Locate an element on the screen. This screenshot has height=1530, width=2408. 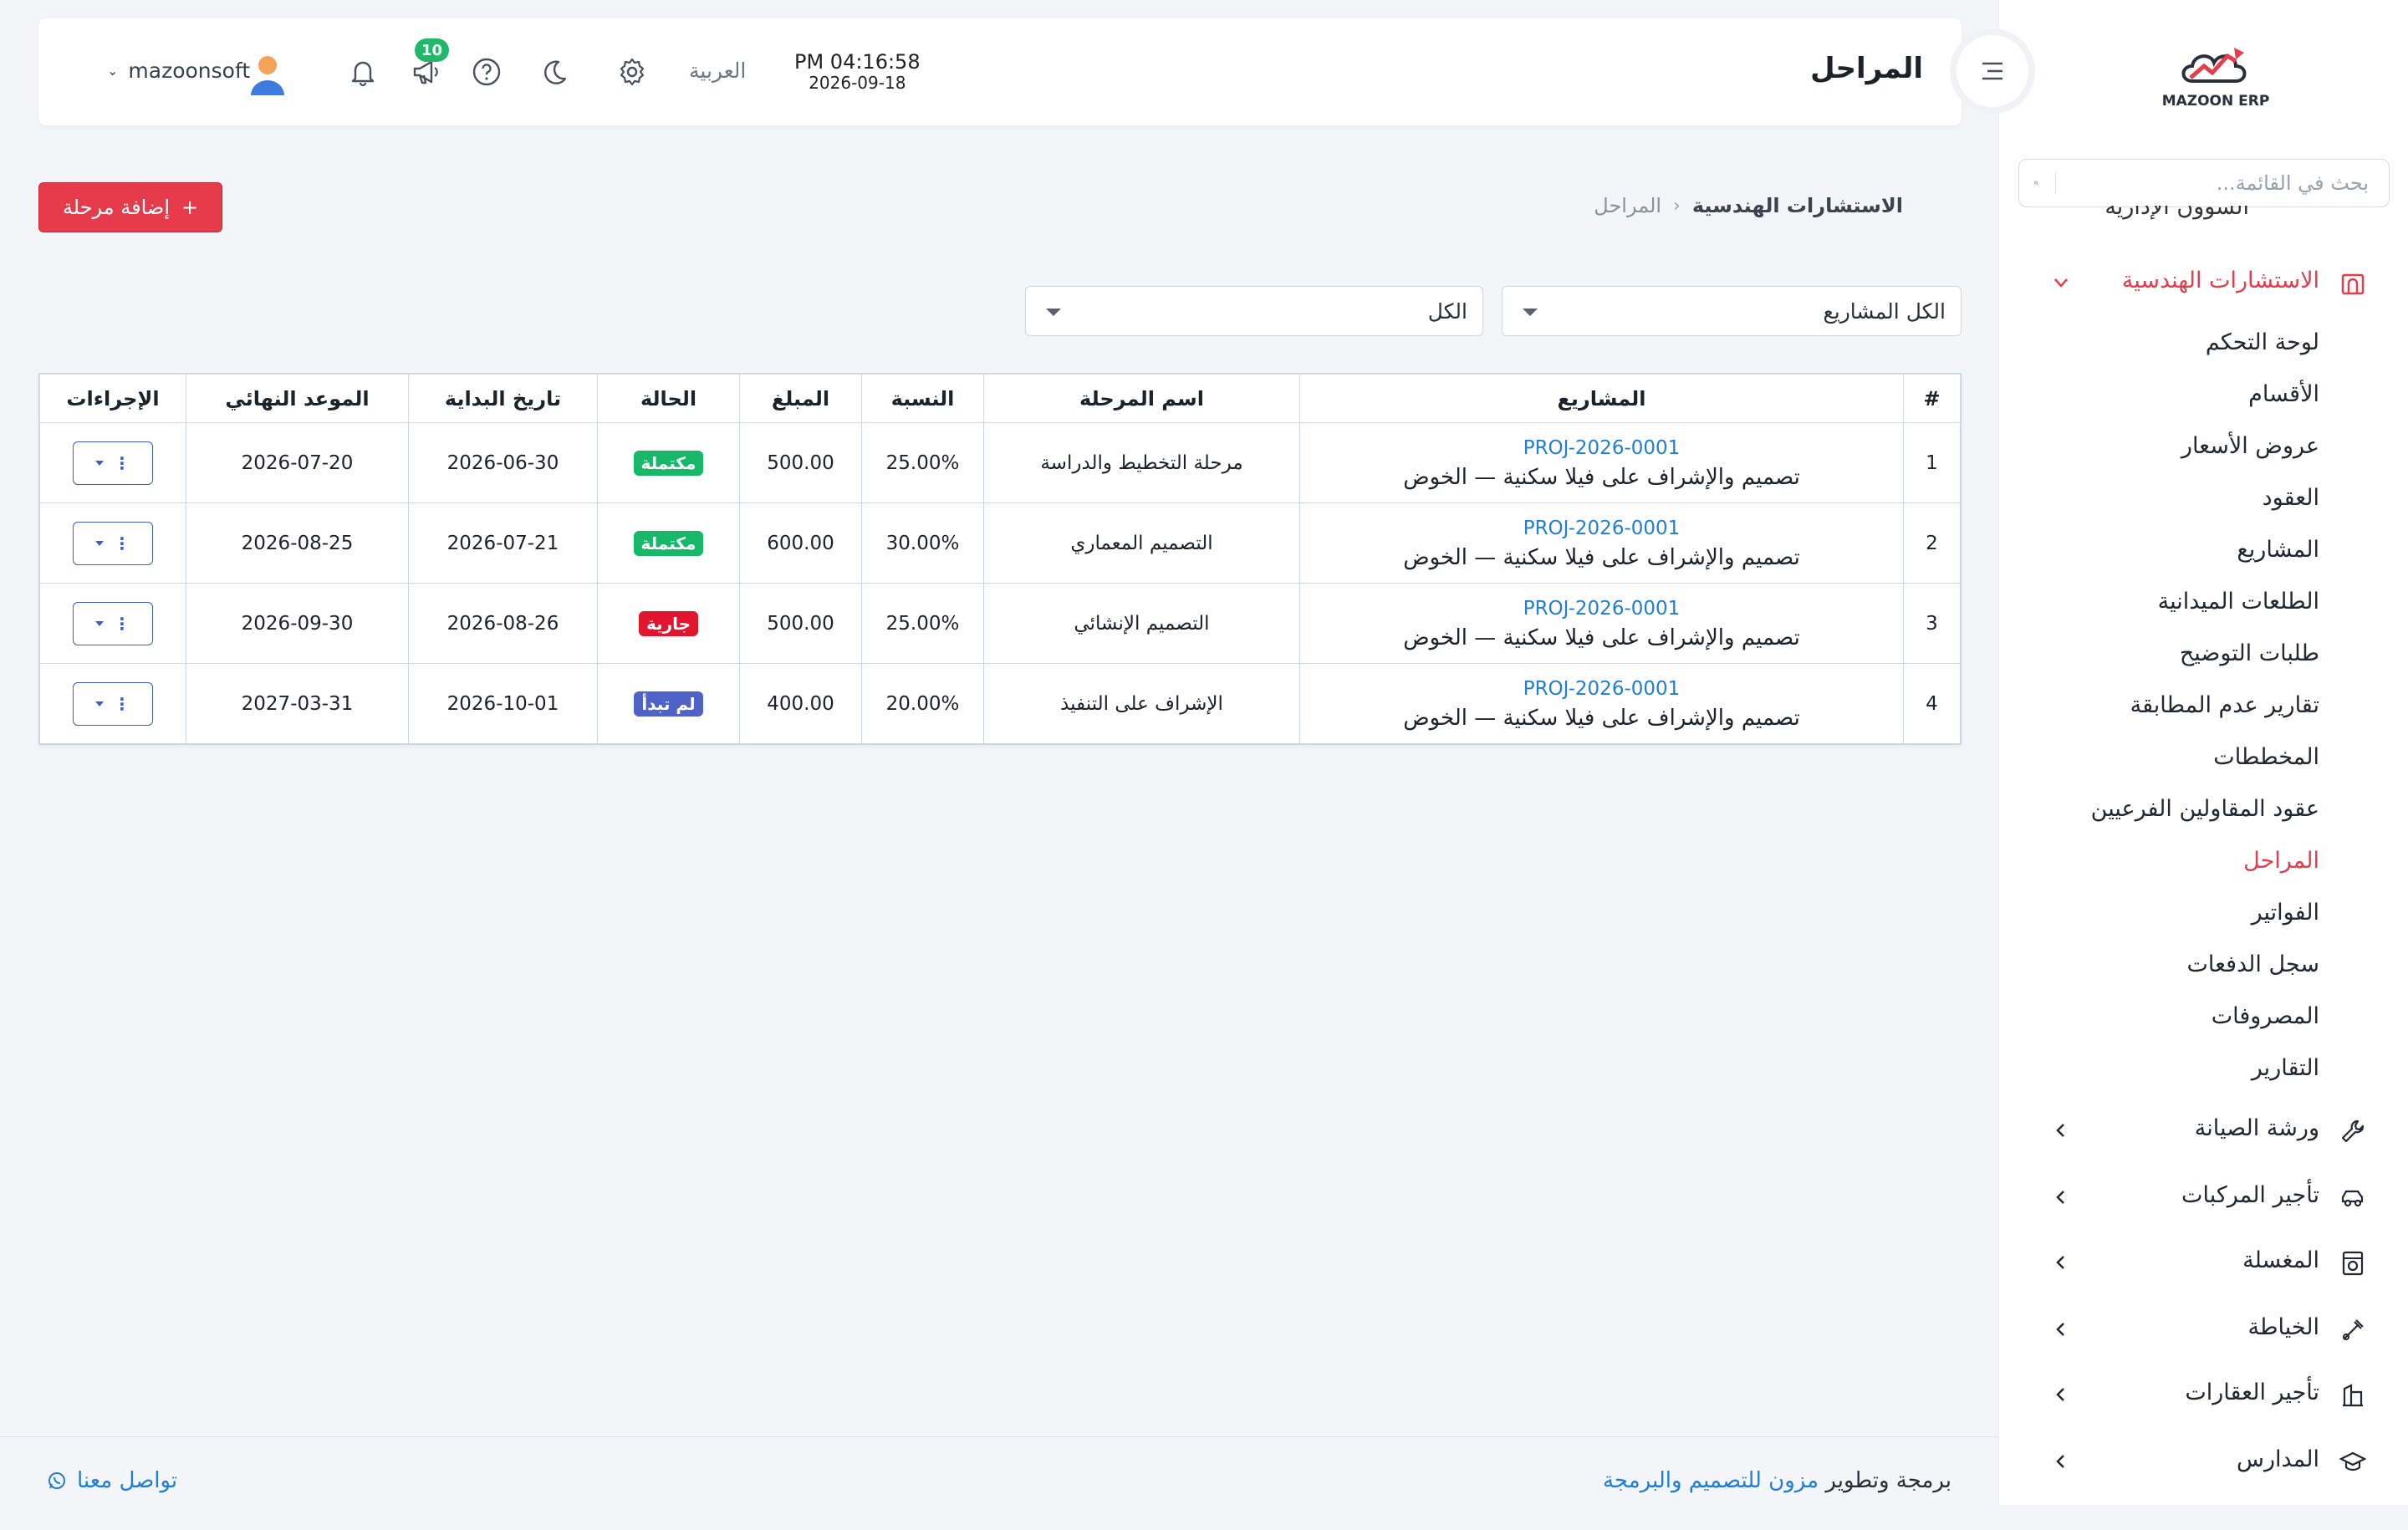
status-cell: مكتملة is located at coordinates (668, 462).